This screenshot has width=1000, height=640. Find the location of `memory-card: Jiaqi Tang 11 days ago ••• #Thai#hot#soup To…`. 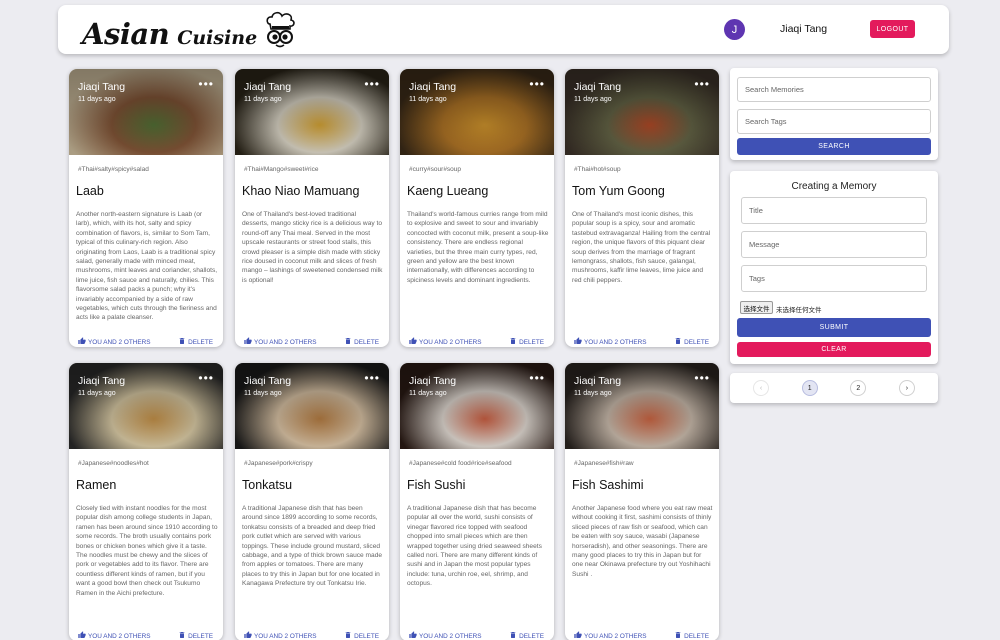

memory-card: Jiaqi Tang 11 days ago ••• #Thai#hot#soup To… is located at coordinates (642, 208).